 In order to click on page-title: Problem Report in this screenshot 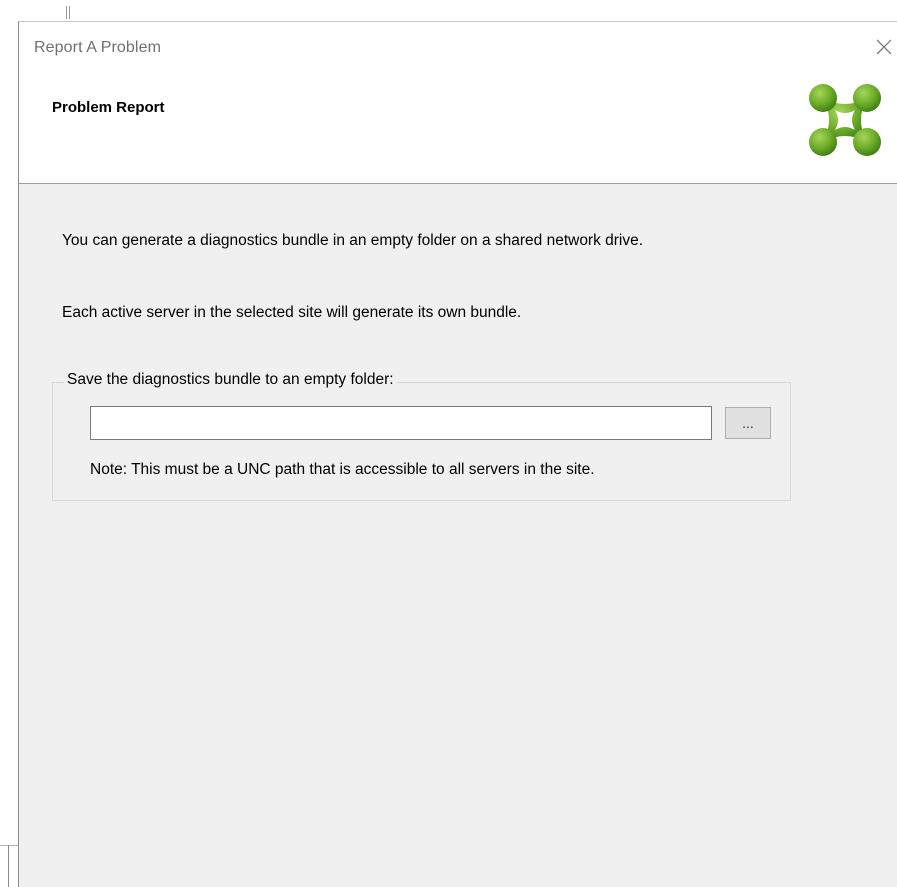, I will do `click(108, 107)`.